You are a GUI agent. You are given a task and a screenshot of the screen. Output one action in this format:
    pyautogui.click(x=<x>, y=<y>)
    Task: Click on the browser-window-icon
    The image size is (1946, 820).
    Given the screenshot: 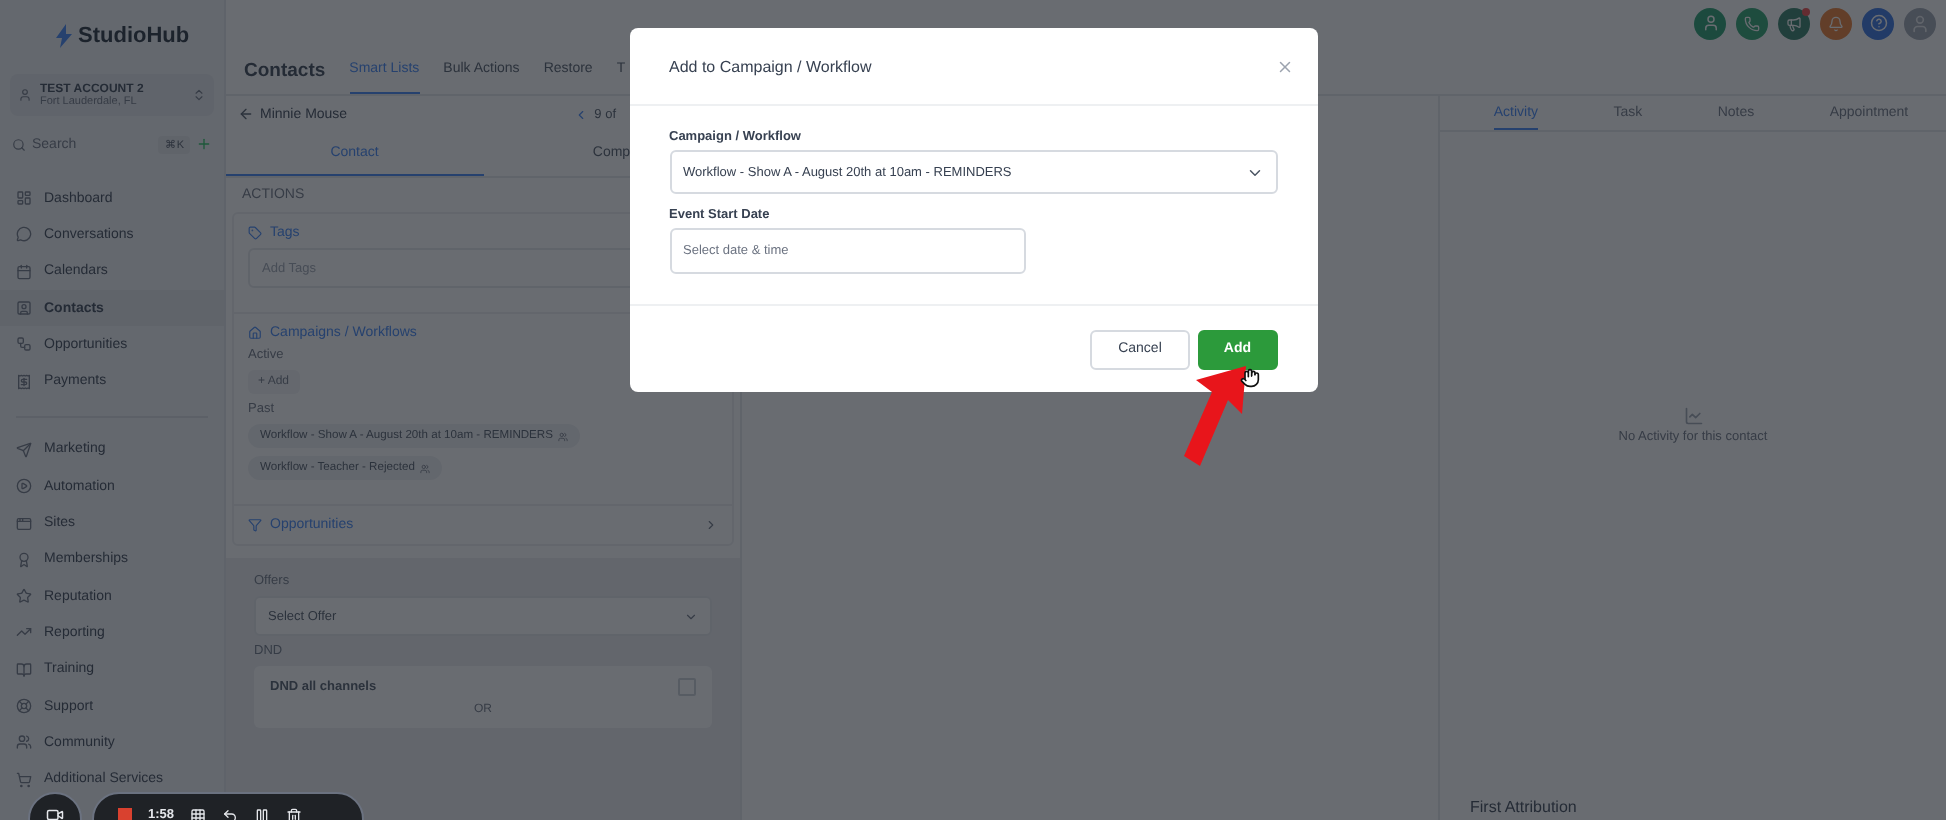 What is the action you would take?
    pyautogui.click(x=24, y=523)
    